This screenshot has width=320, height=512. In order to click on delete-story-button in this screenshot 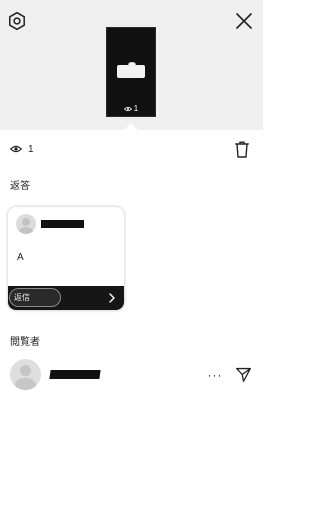, I will do `click(242, 149)`.